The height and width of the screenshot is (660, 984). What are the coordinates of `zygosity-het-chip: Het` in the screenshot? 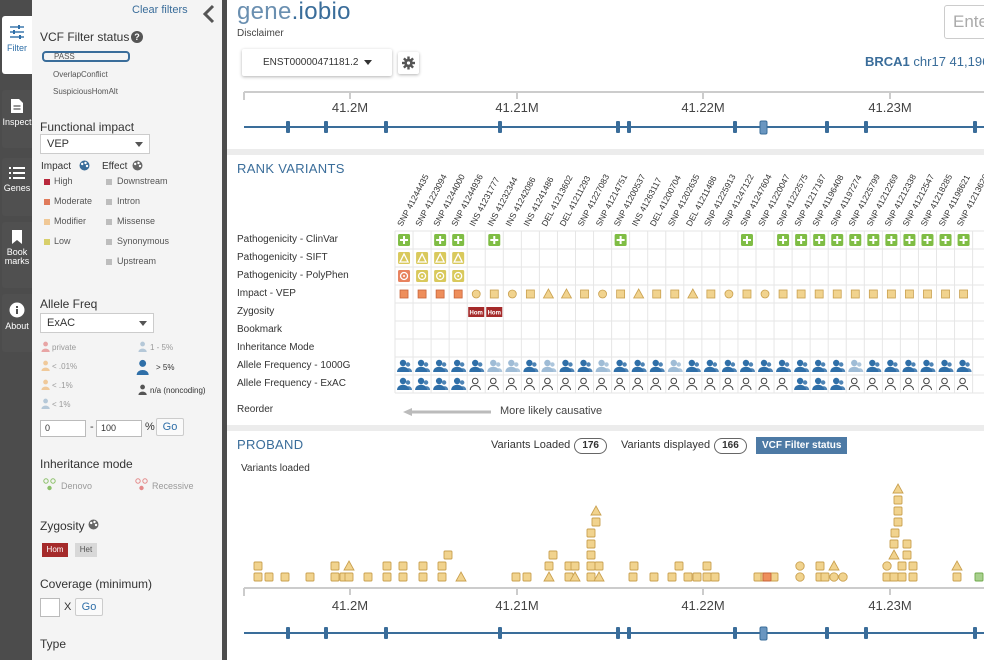 It's located at (86, 550).